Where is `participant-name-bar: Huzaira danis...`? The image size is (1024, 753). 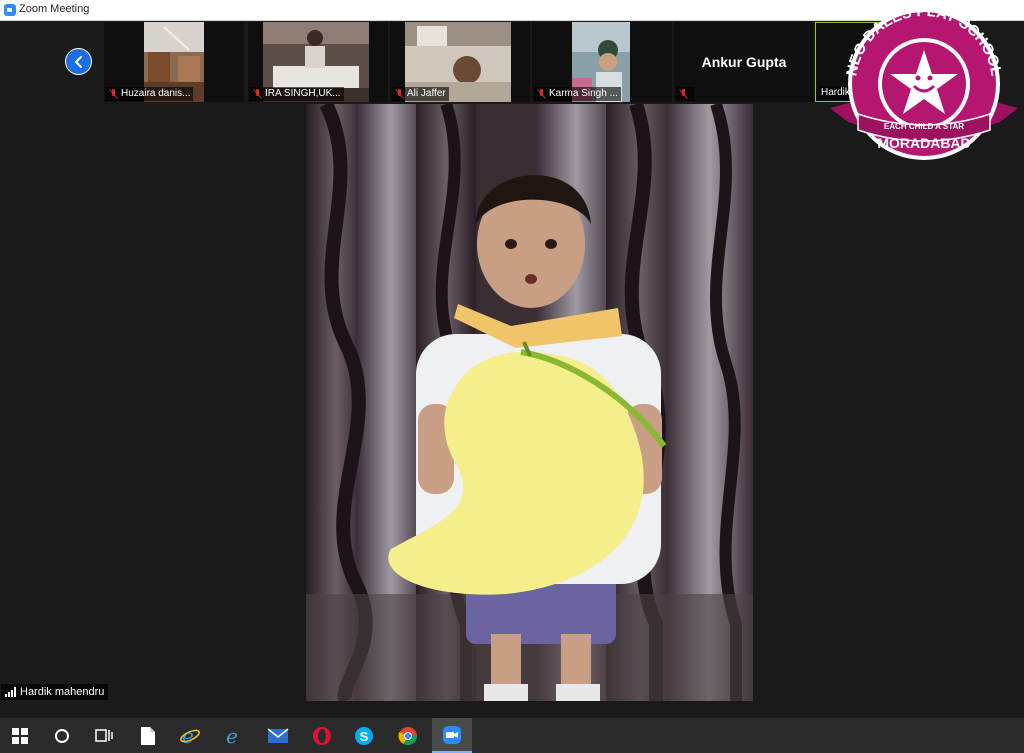 participant-name-bar: Huzaira danis... is located at coordinates (150, 94).